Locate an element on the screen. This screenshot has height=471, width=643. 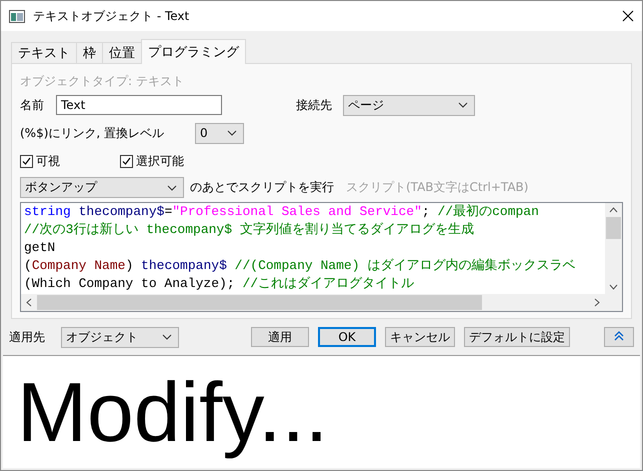
apply-to-label: 適用先 is located at coordinates (27, 337).